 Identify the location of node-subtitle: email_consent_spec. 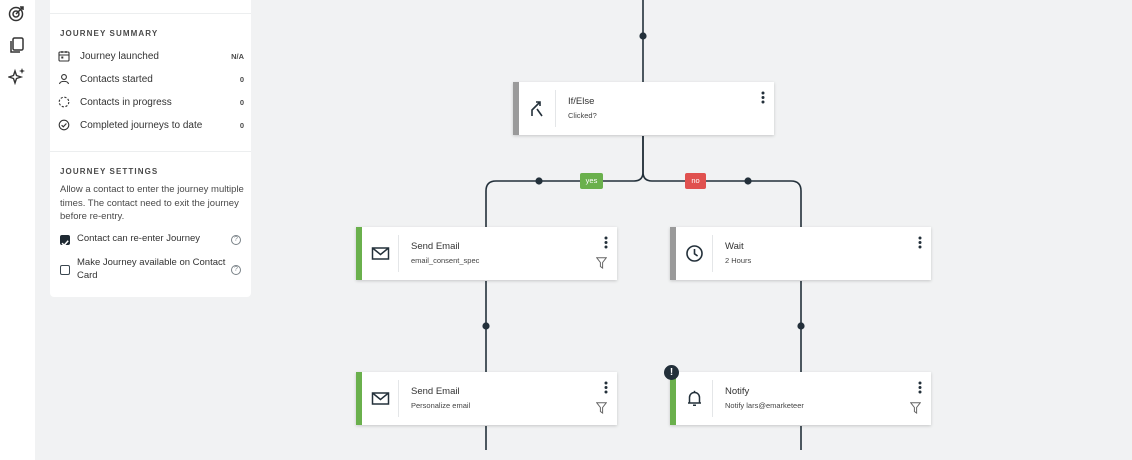
(445, 260).